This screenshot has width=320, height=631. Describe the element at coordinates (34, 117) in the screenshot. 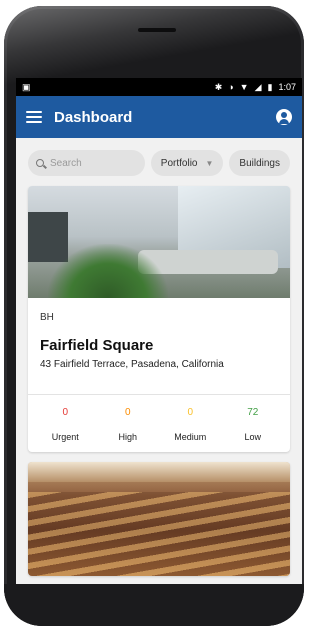

I see `menu-icon` at that location.